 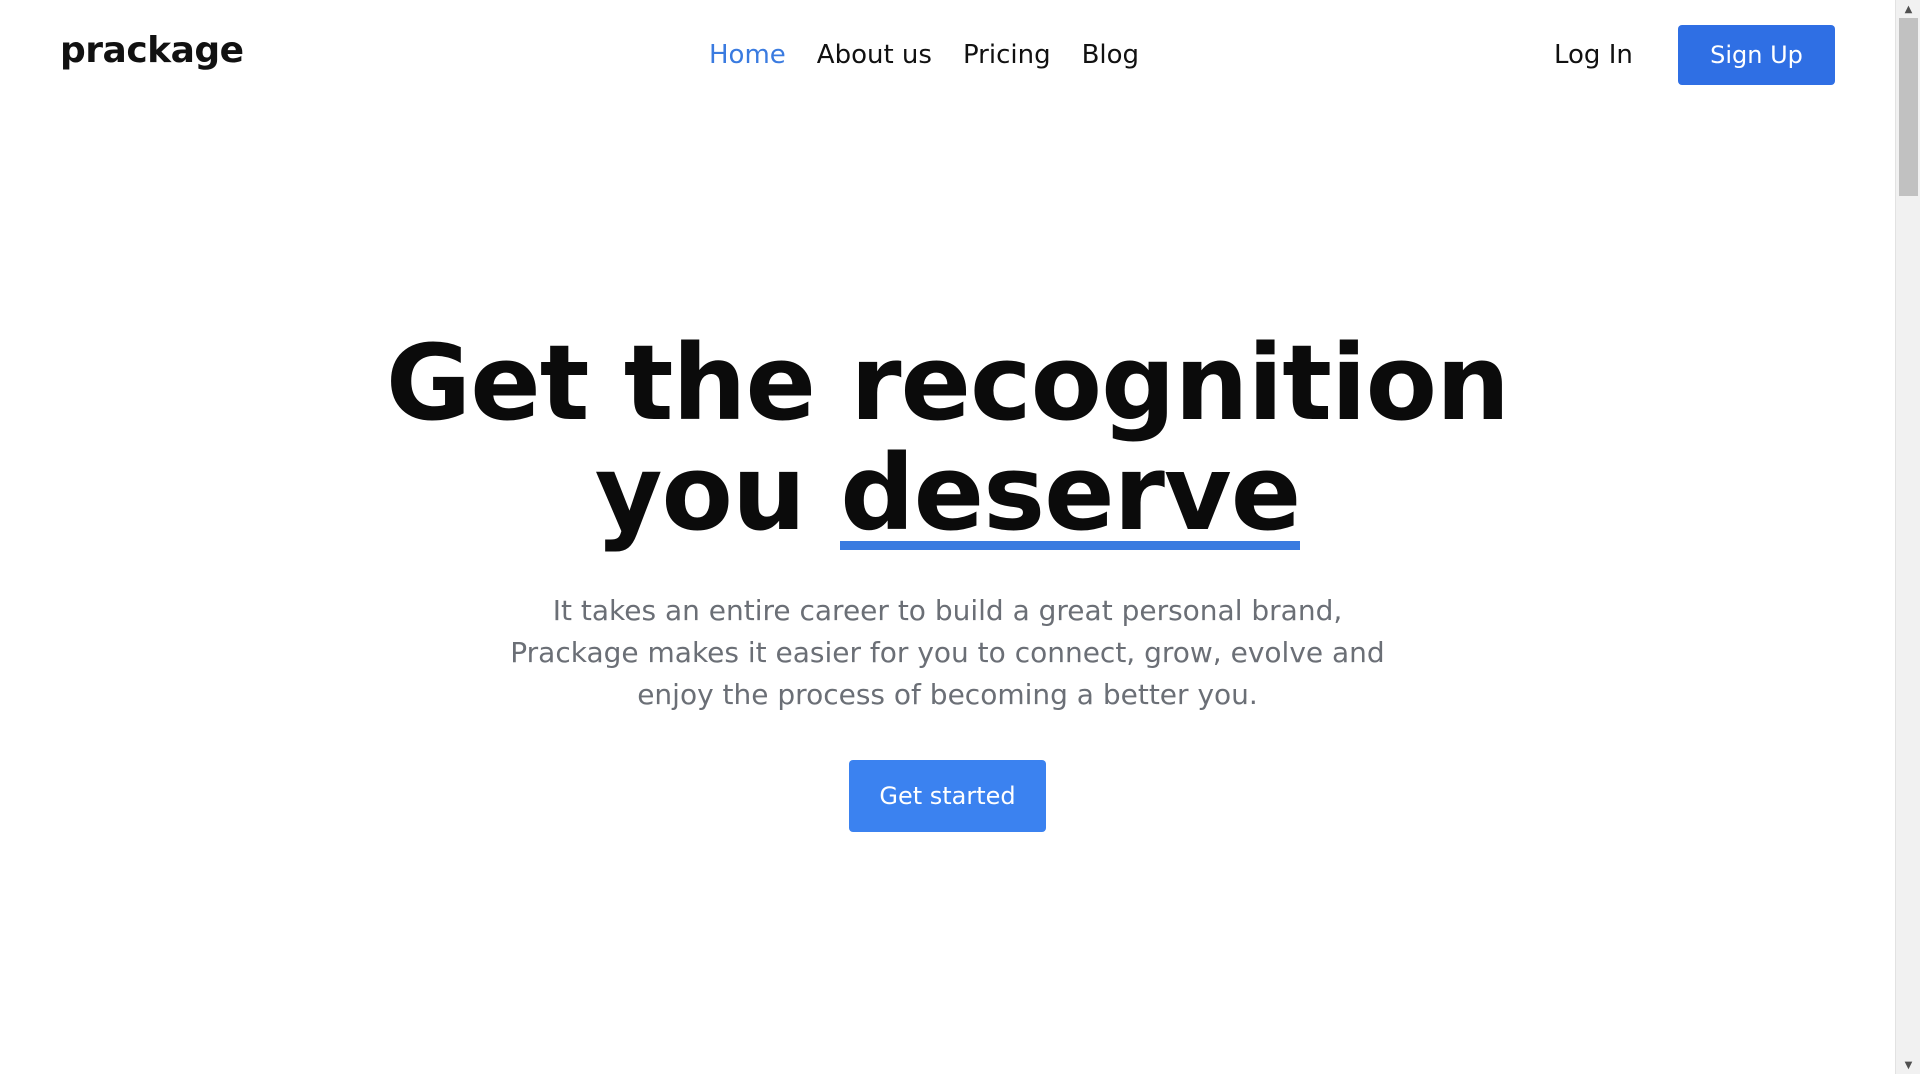 What do you see at coordinates (747, 55) in the screenshot?
I see `nav-home: Home` at bounding box center [747, 55].